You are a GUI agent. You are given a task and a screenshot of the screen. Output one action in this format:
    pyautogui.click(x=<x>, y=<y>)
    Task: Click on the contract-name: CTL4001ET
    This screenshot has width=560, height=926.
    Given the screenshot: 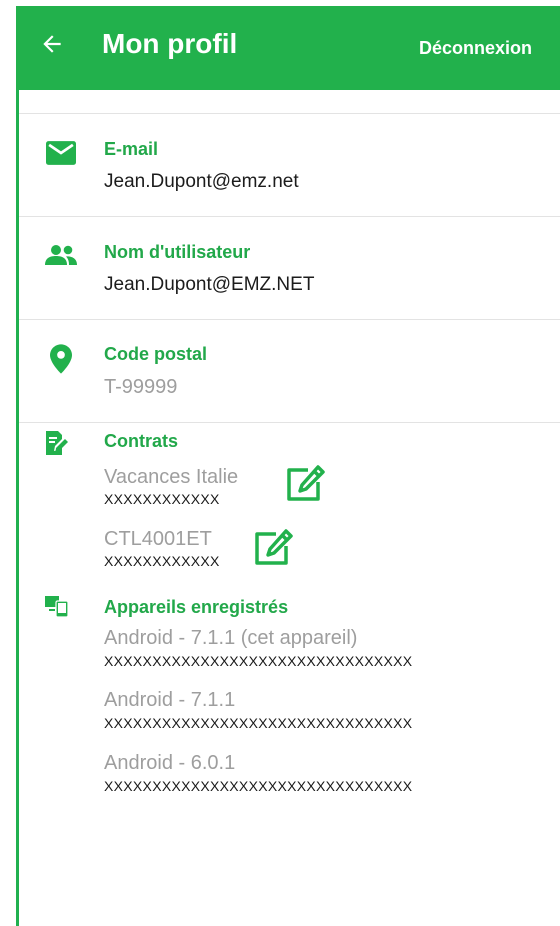 What is the action you would take?
    pyautogui.click(x=158, y=539)
    